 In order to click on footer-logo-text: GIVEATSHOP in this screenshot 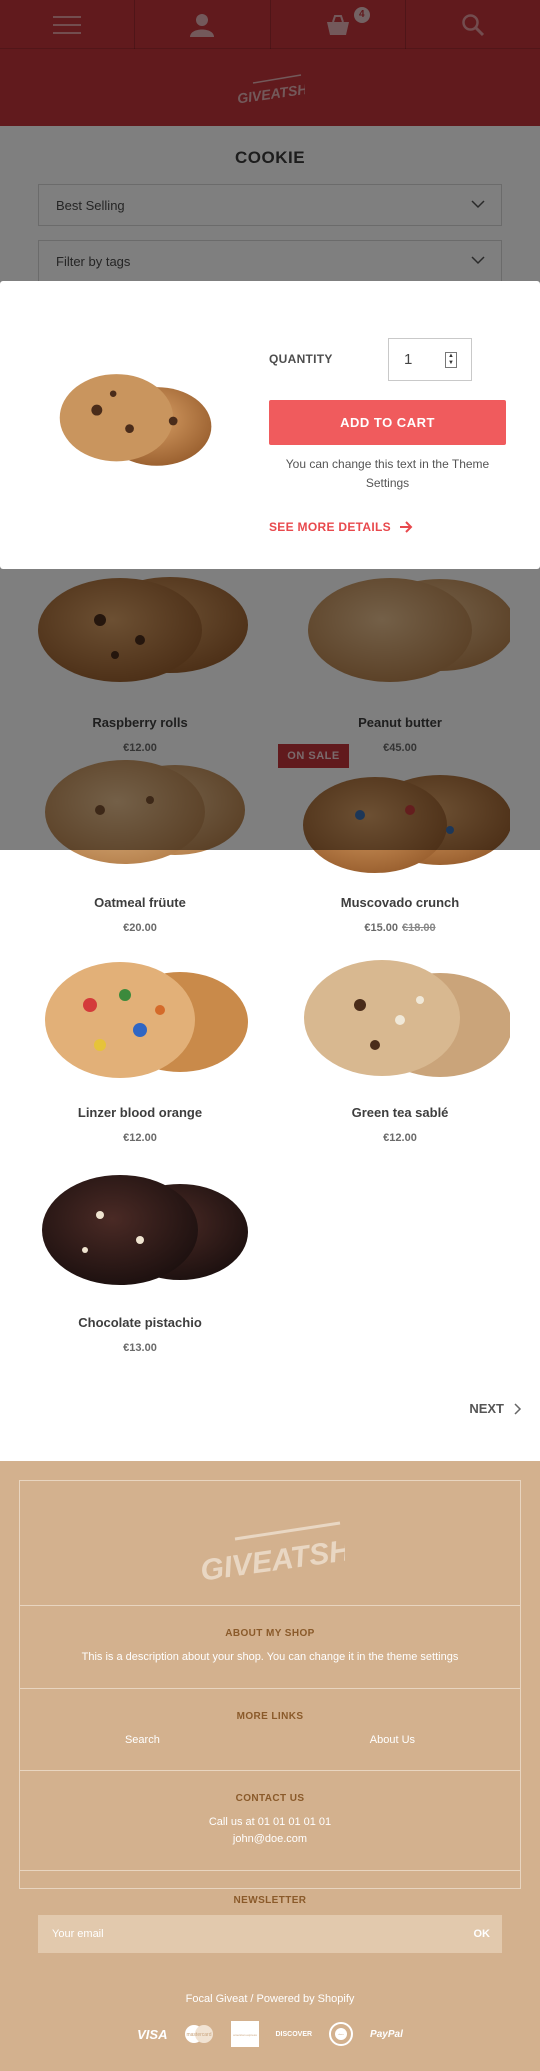, I will do `click(271, 1558)`.